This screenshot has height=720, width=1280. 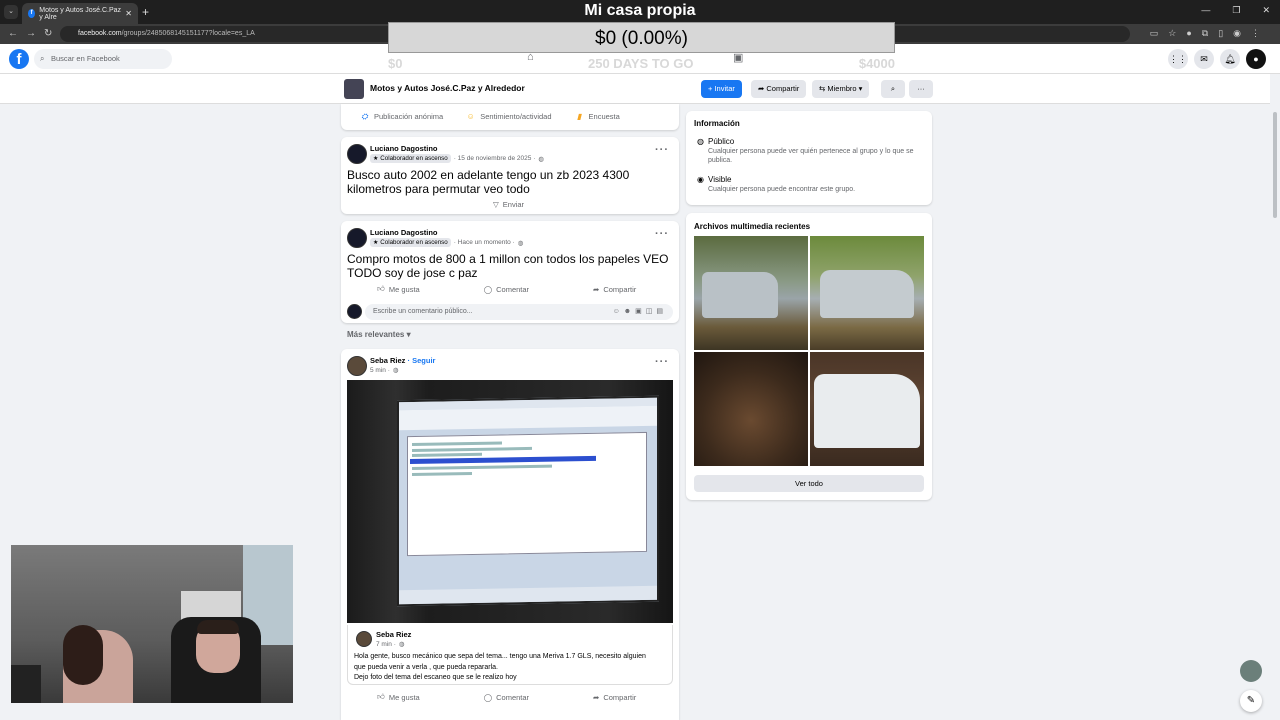 I want to click on anonymous-post-label: Publicación anónima, so click(x=409, y=116).